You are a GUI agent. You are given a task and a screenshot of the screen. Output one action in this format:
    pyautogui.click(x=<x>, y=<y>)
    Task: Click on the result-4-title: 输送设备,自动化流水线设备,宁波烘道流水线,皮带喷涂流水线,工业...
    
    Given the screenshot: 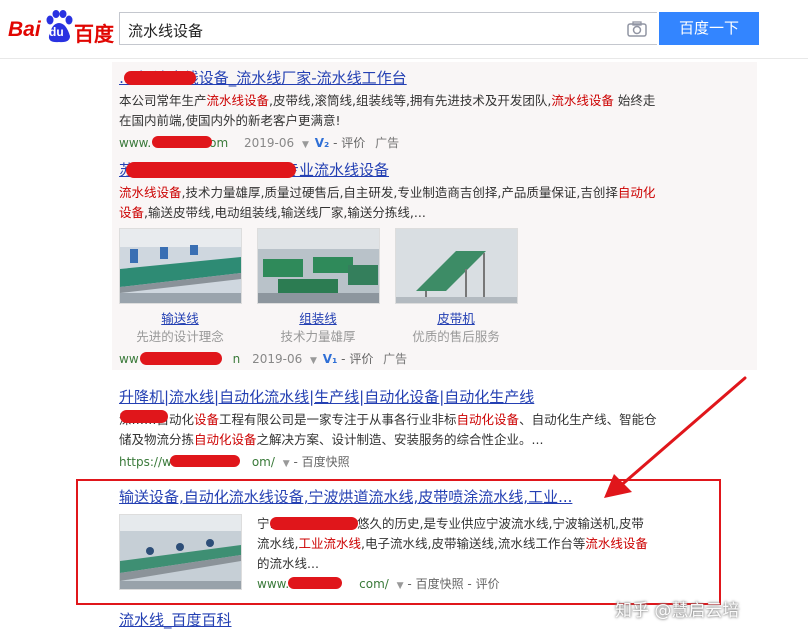 What is the action you would take?
    pyautogui.click(x=389, y=497)
    